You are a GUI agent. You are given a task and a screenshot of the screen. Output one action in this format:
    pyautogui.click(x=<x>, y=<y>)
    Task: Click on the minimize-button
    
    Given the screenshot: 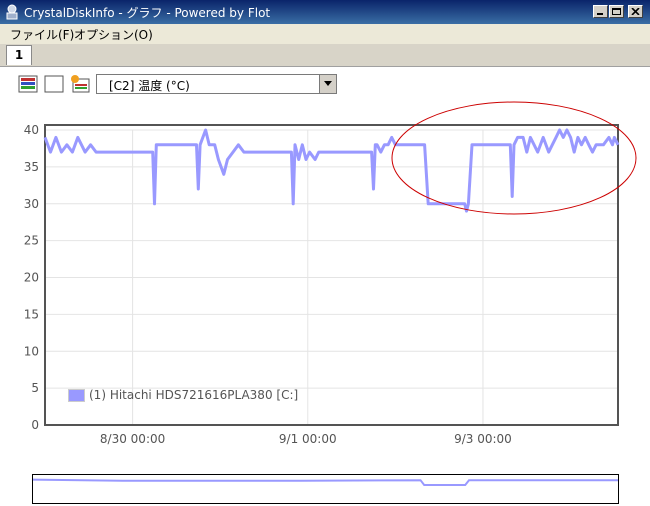 What is the action you would take?
    pyautogui.click(x=600, y=11)
    